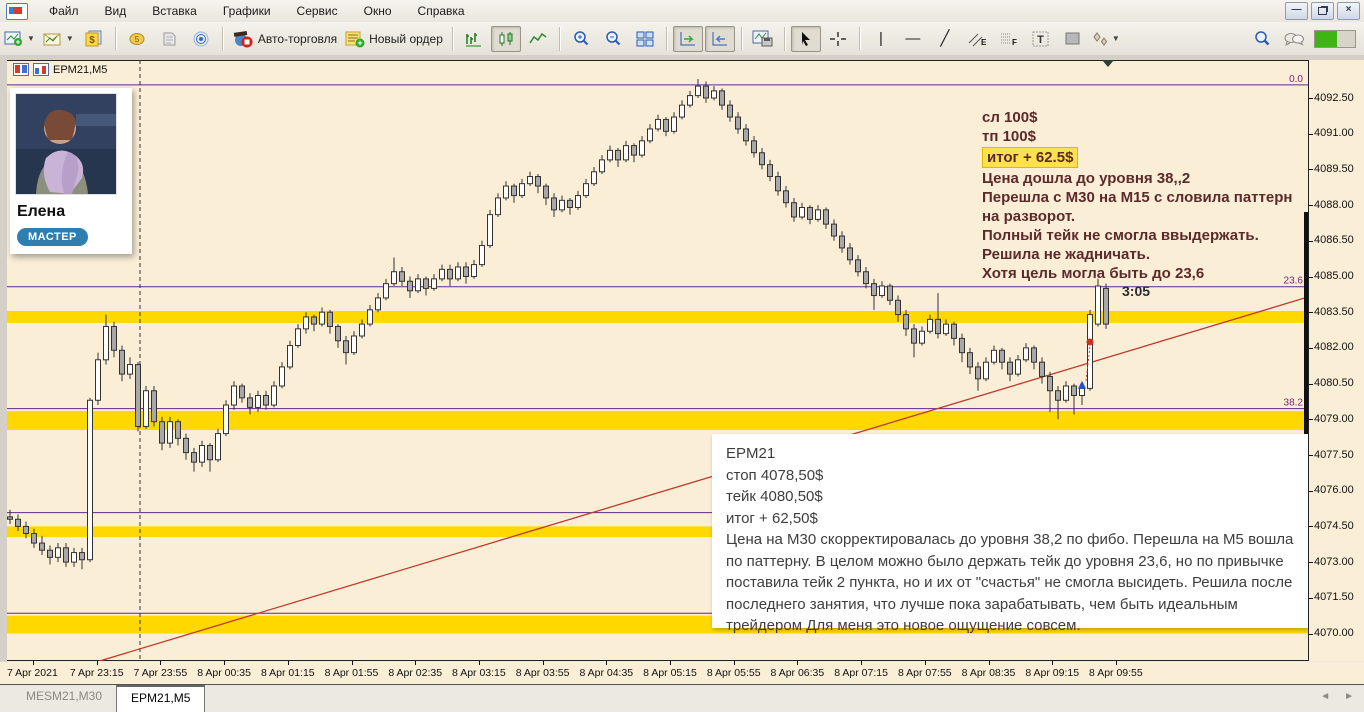 The width and height of the screenshot is (1364, 712). I want to click on time-annotation: 3:05, so click(1136, 291).